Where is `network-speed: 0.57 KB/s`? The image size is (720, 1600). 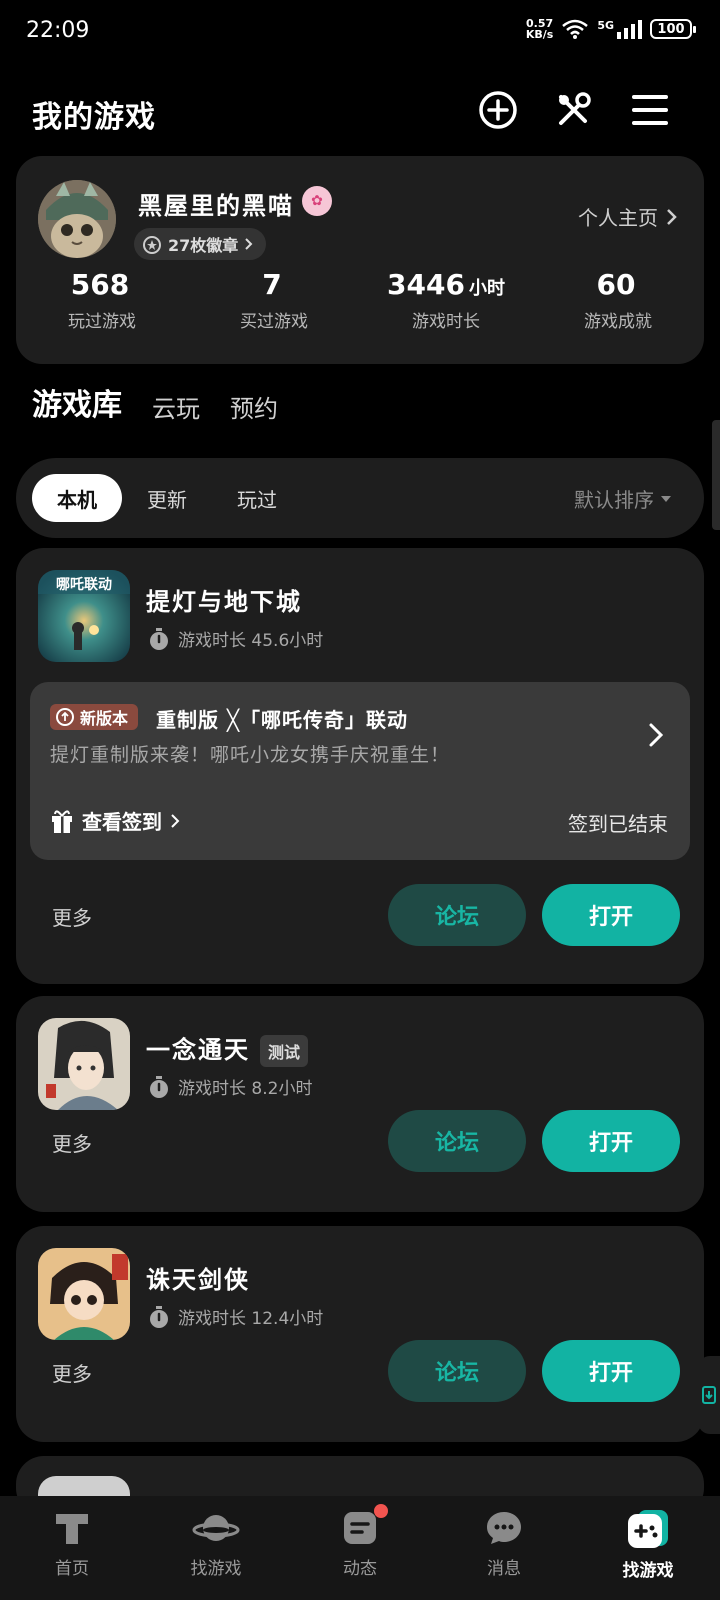
network-speed: 0.57 KB/s is located at coordinates (539, 29).